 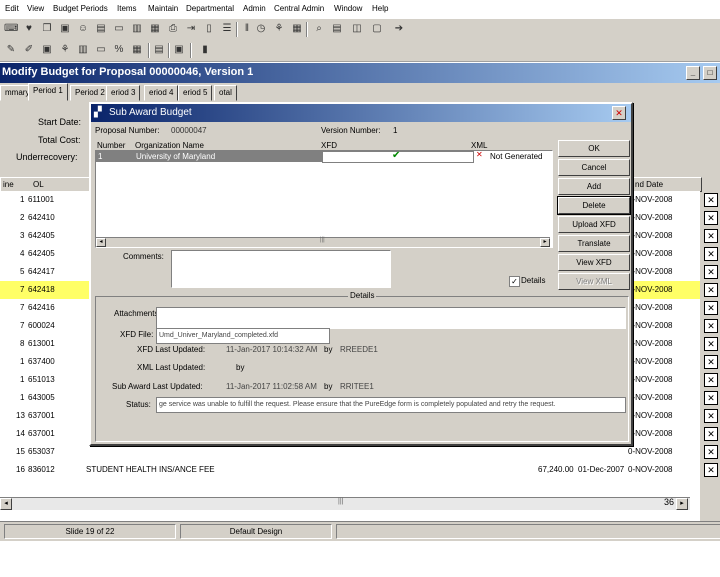 I want to click on close-icon: ✕, so click(x=619, y=113).